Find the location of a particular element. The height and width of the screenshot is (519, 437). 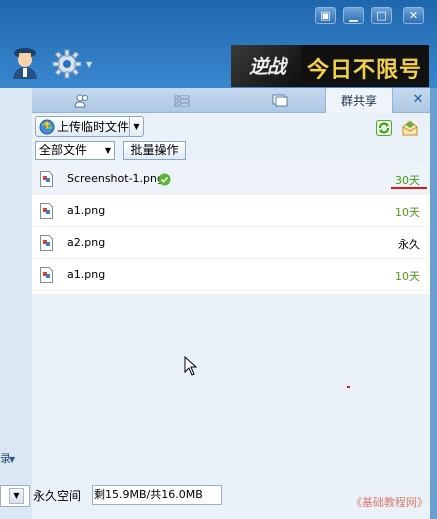

file-filter-chevron-icon: ▼ is located at coordinates (107, 150).